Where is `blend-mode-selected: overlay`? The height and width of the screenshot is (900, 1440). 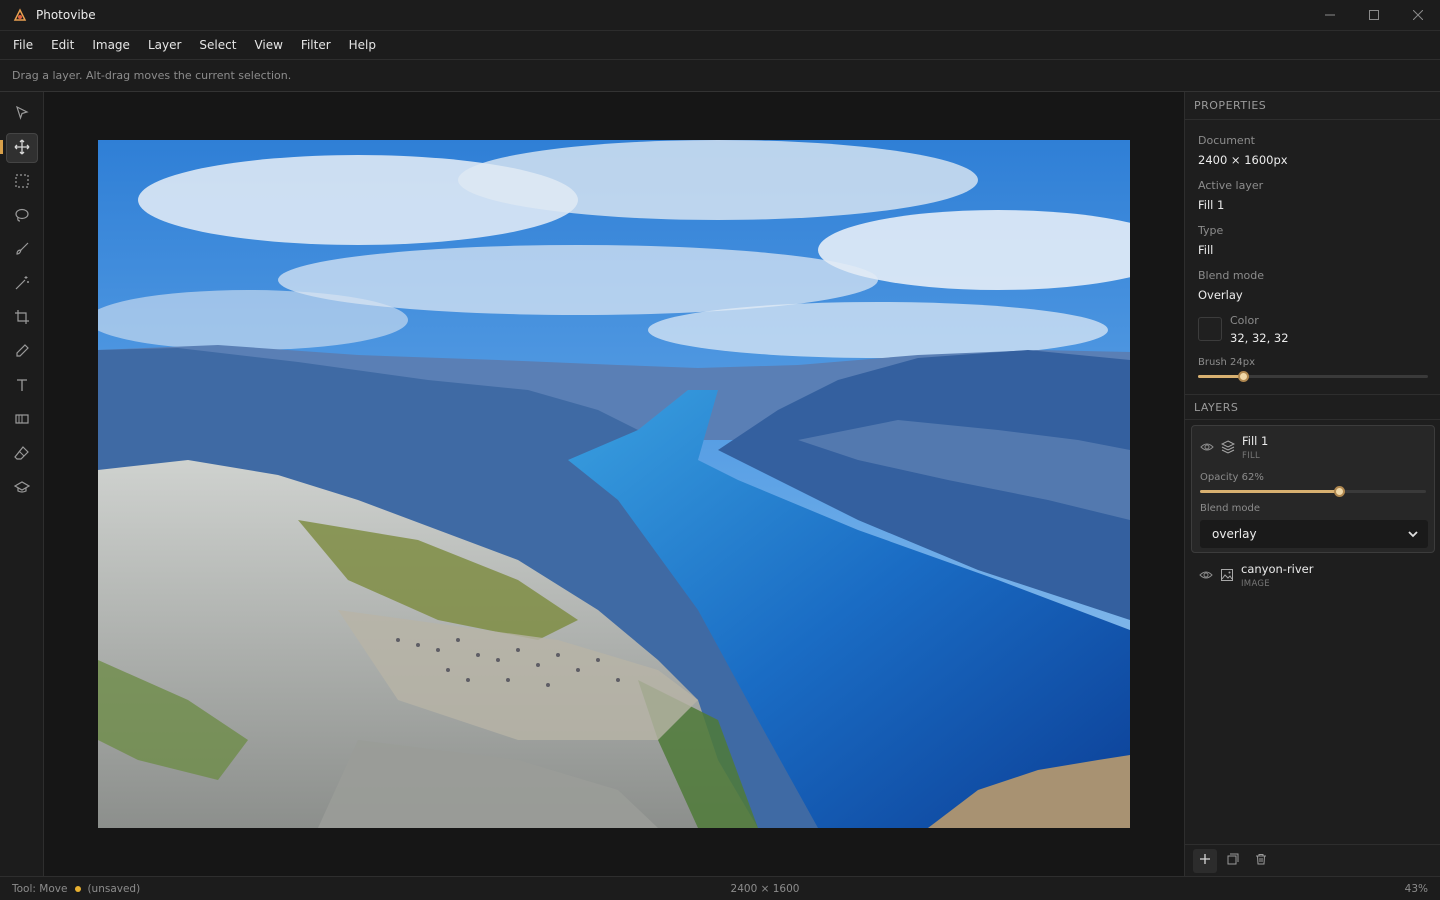
blend-mode-selected: overlay is located at coordinates (1234, 534).